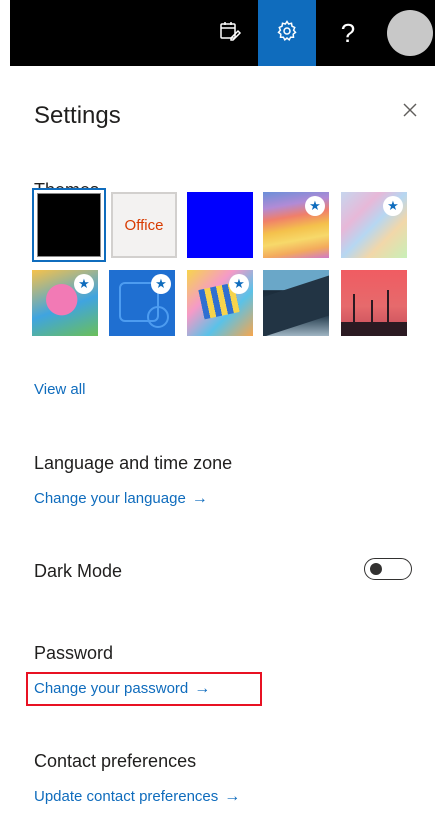 The width and height of the screenshot is (435, 813). I want to click on close-button, so click(410, 112).